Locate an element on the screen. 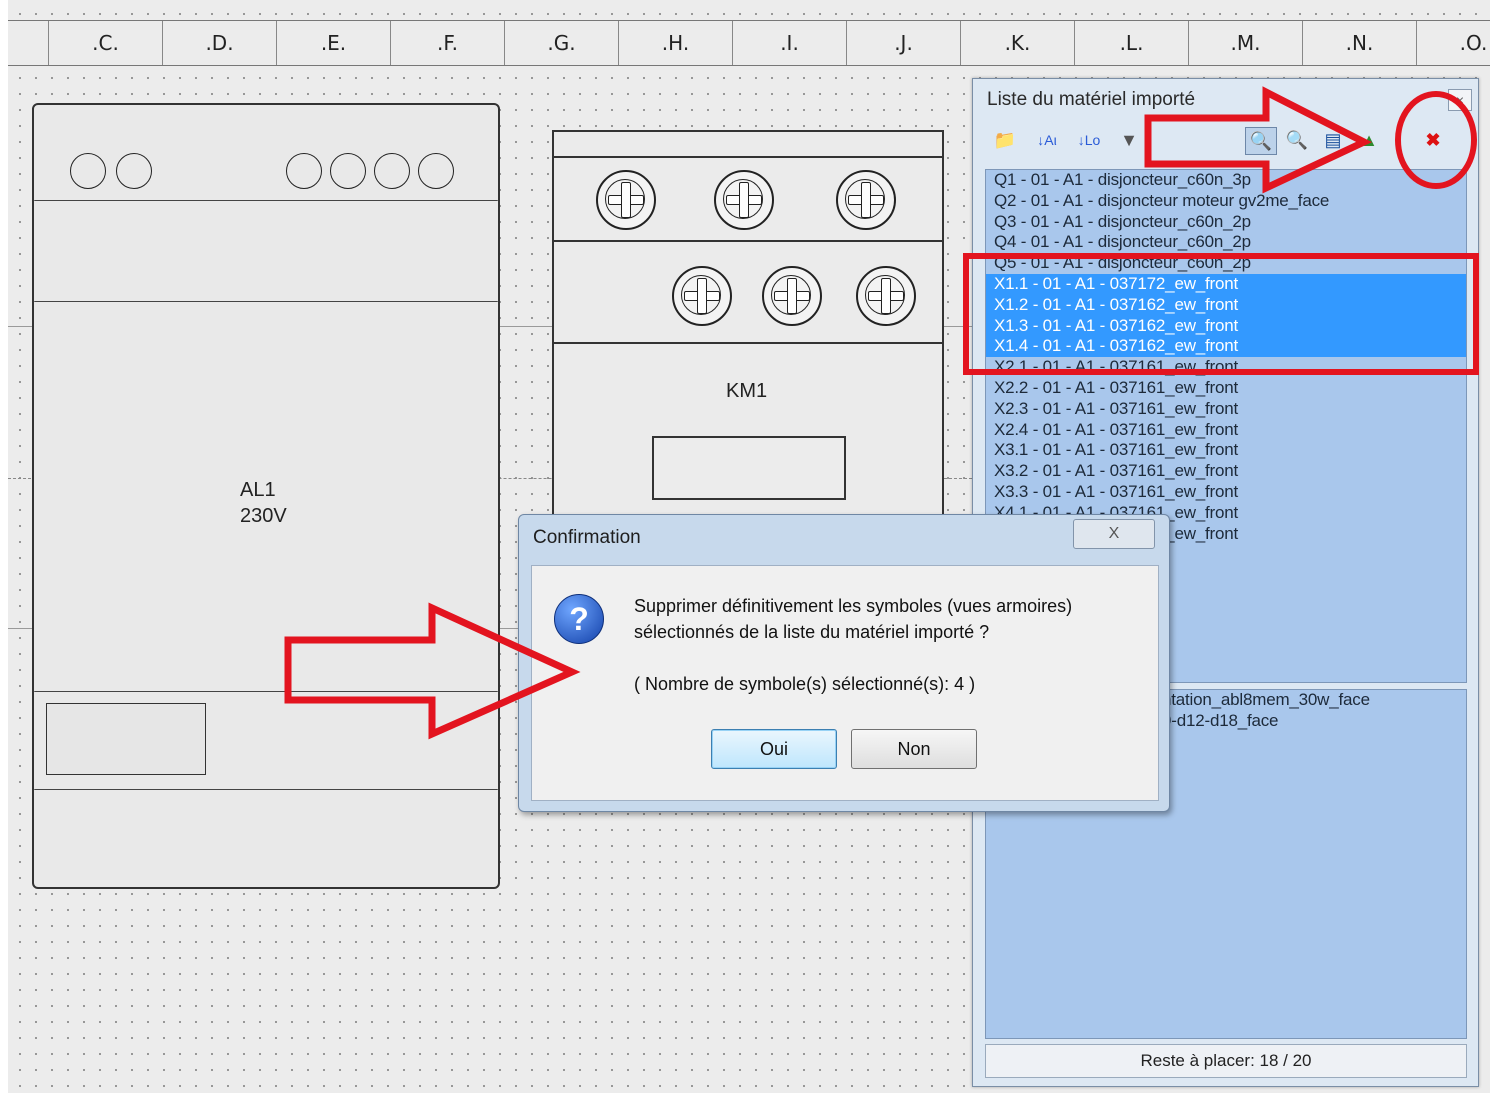  sort-ascending-icon: ↓Aι is located at coordinates (1047, 140).